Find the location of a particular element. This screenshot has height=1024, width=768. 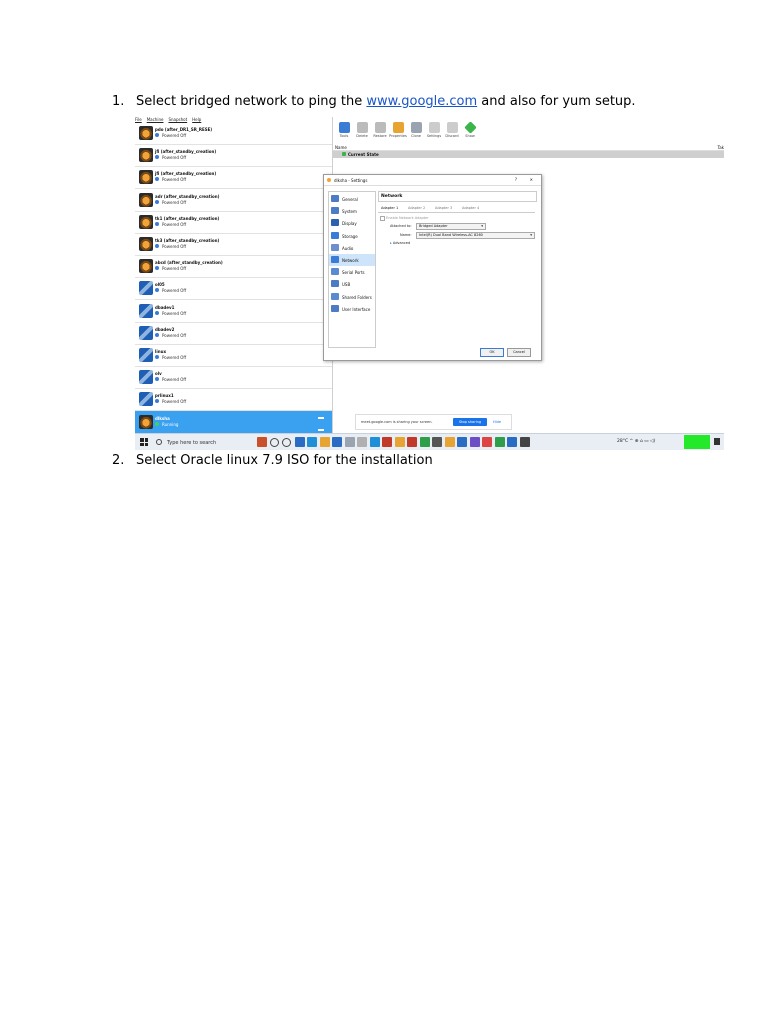

adapter-tab: Adapter 2 is located at coordinates (416, 208).